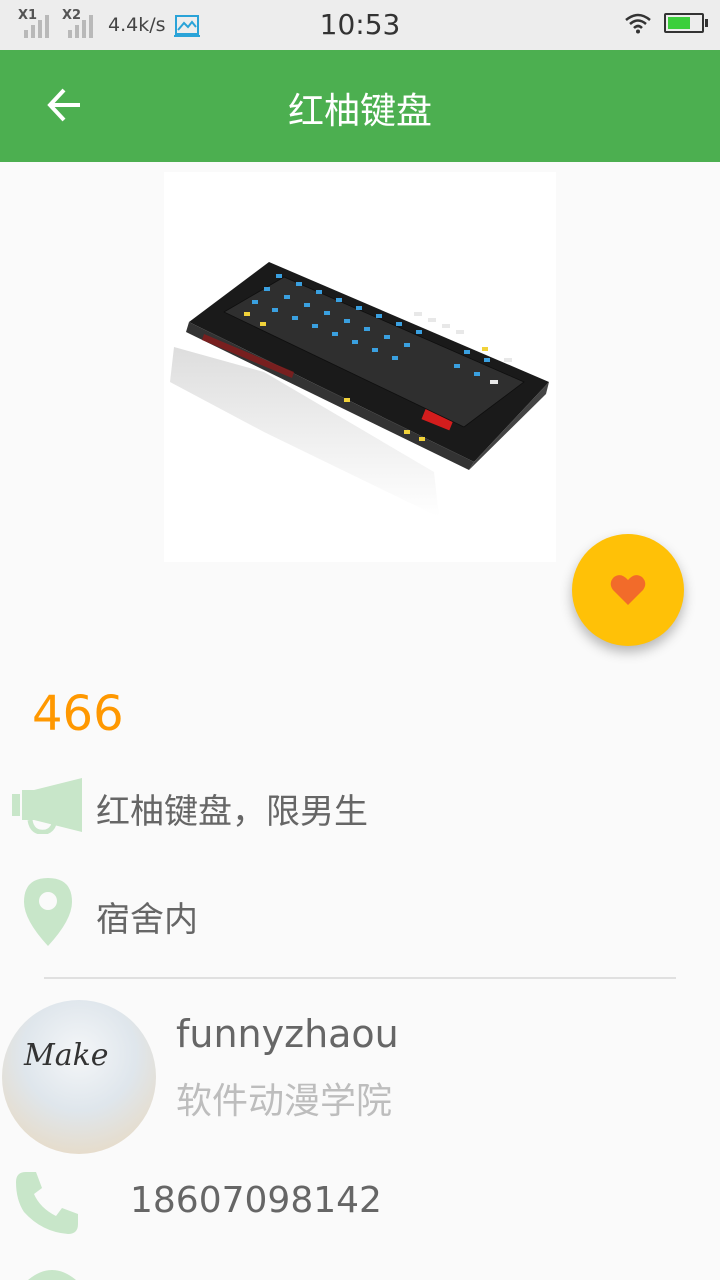  I want to click on wifi-icon, so click(638, 23).